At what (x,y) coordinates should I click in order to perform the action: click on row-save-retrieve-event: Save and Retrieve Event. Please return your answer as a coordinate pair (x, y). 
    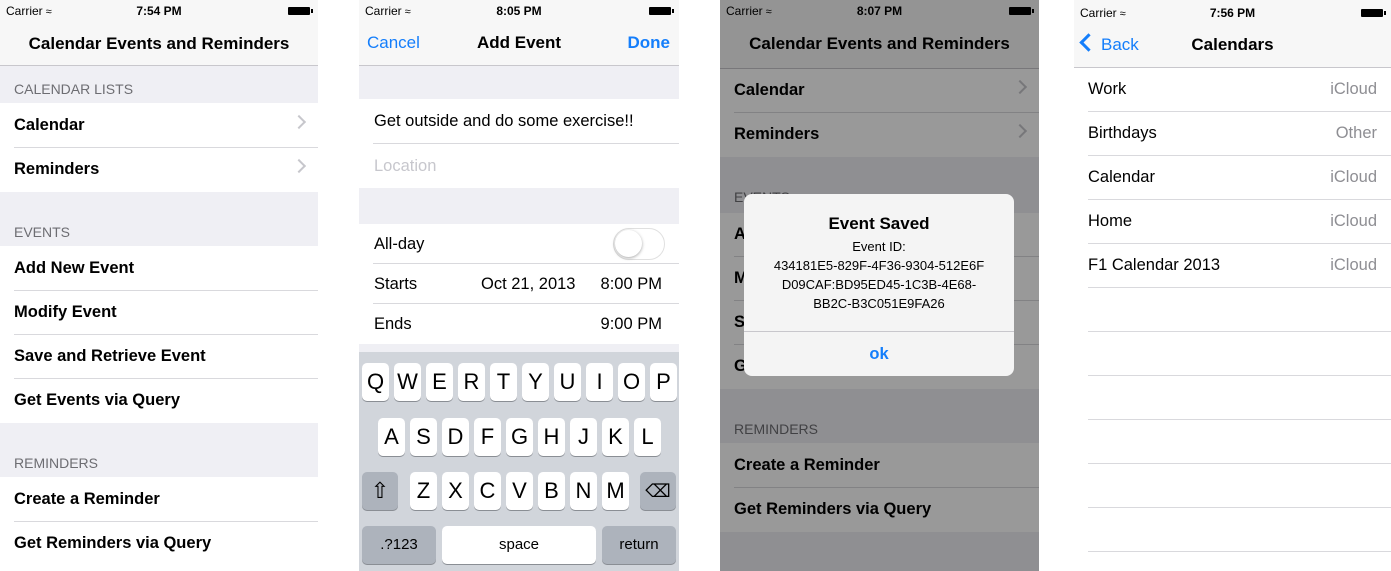
    Looking at the image, I should click on (159, 357).